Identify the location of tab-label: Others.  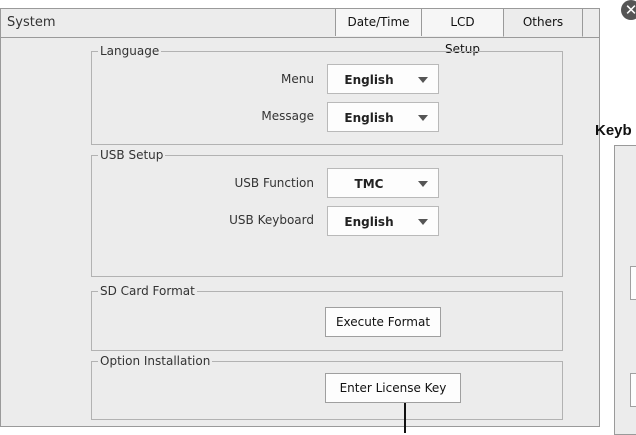
(543, 22).